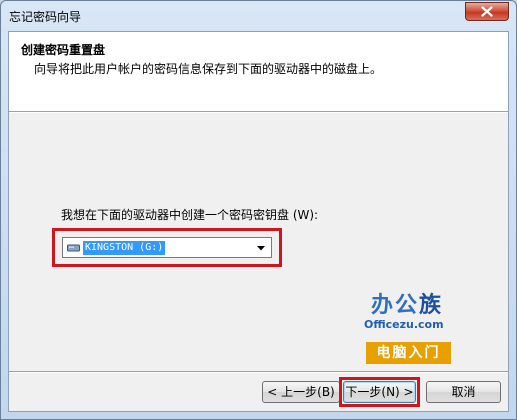 This screenshot has height=420, width=517. Describe the element at coordinates (408, 353) in the screenshot. I see `logo-tagline: 电脑入门` at that location.